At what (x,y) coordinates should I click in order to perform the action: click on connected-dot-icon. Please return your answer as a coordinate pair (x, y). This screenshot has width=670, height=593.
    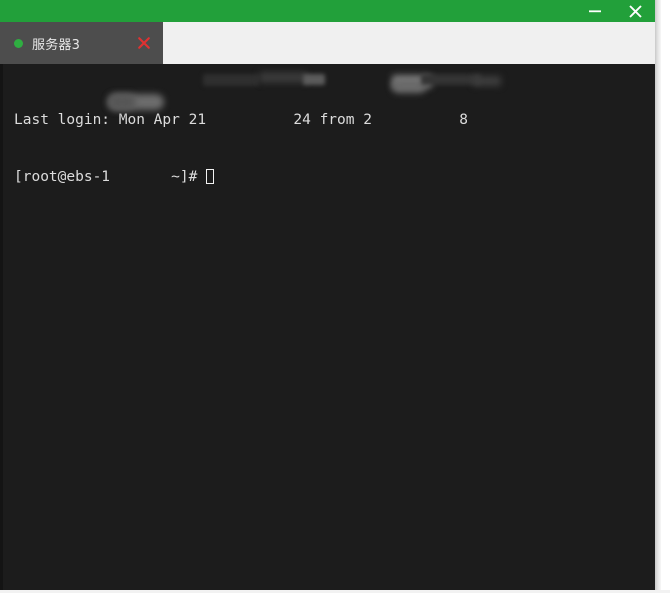
    Looking at the image, I should click on (18, 43).